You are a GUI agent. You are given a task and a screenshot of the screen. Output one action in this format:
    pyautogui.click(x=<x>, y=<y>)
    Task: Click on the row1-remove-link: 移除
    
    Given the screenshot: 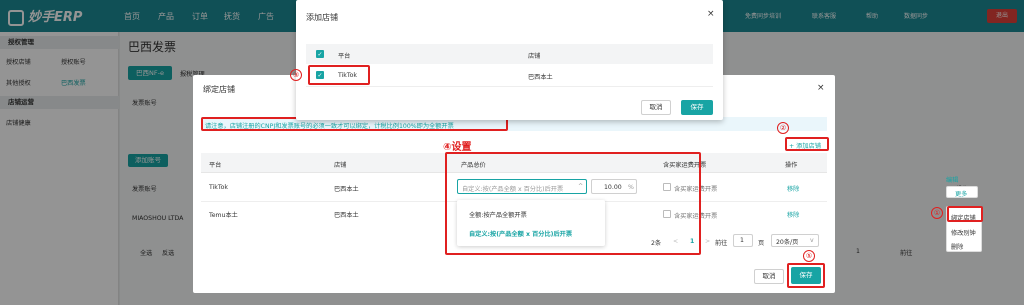 What is the action you would take?
    pyautogui.click(x=793, y=188)
    